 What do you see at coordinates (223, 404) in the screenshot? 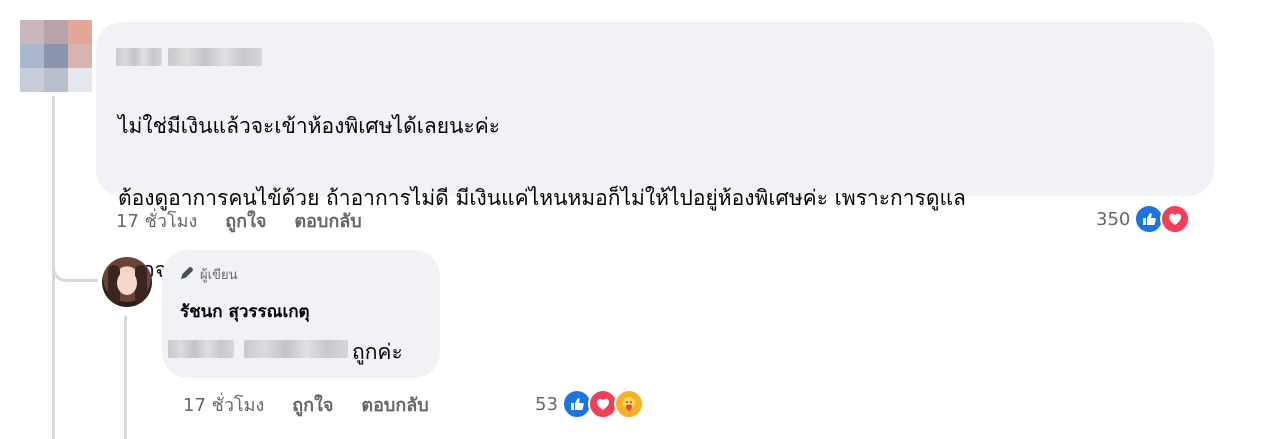
I see `reply-timestamp: 17 ชั่วโมง` at bounding box center [223, 404].